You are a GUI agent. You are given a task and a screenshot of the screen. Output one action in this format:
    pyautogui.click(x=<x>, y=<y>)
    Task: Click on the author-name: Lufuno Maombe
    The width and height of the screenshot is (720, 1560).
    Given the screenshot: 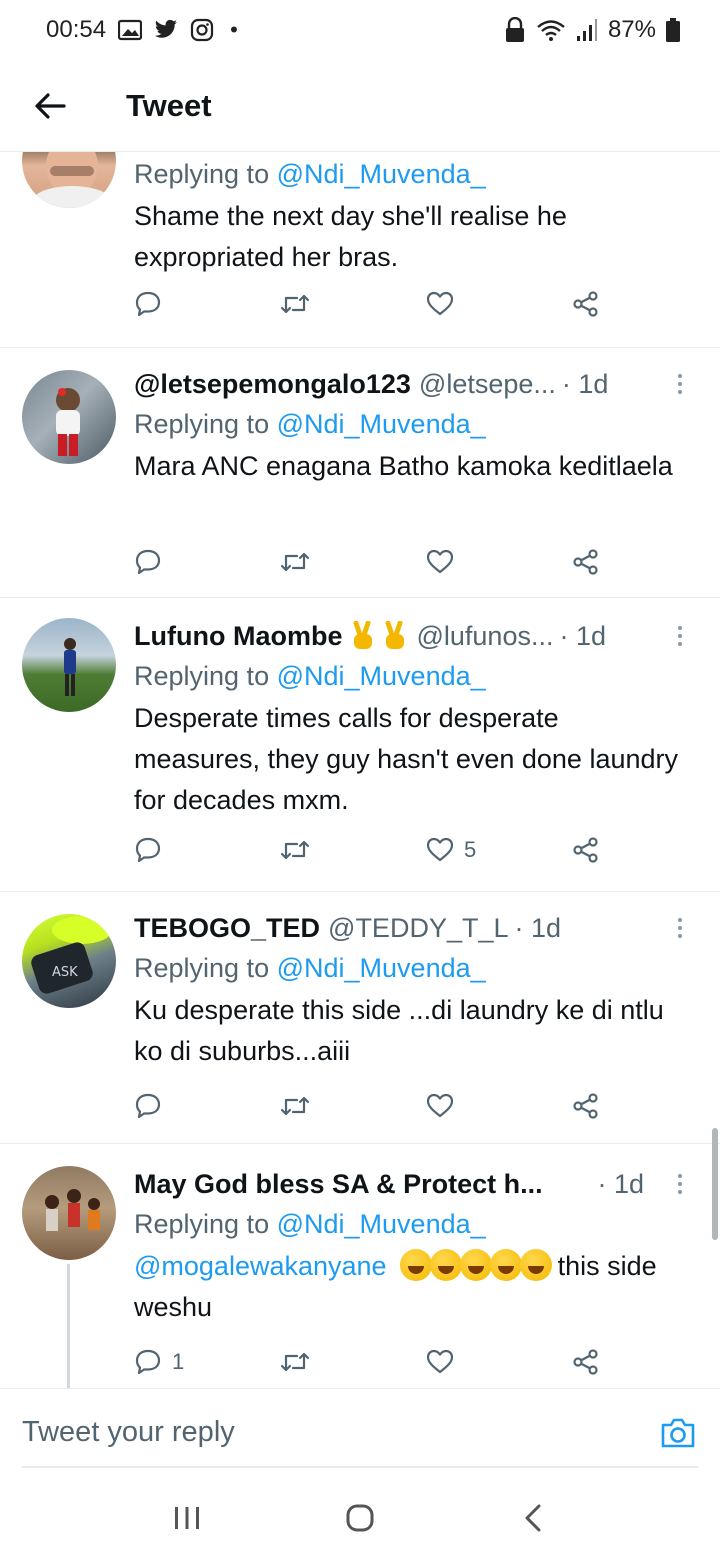 What is the action you would take?
    pyautogui.click(x=238, y=636)
    